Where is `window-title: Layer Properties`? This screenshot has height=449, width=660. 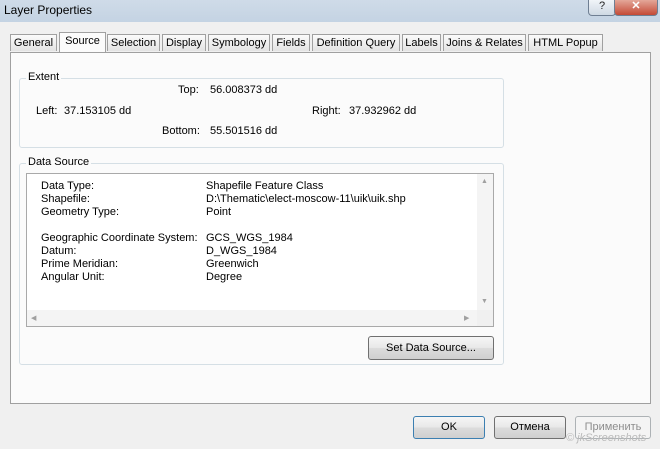
window-title: Layer Properties is located at coordinates (48, 10).